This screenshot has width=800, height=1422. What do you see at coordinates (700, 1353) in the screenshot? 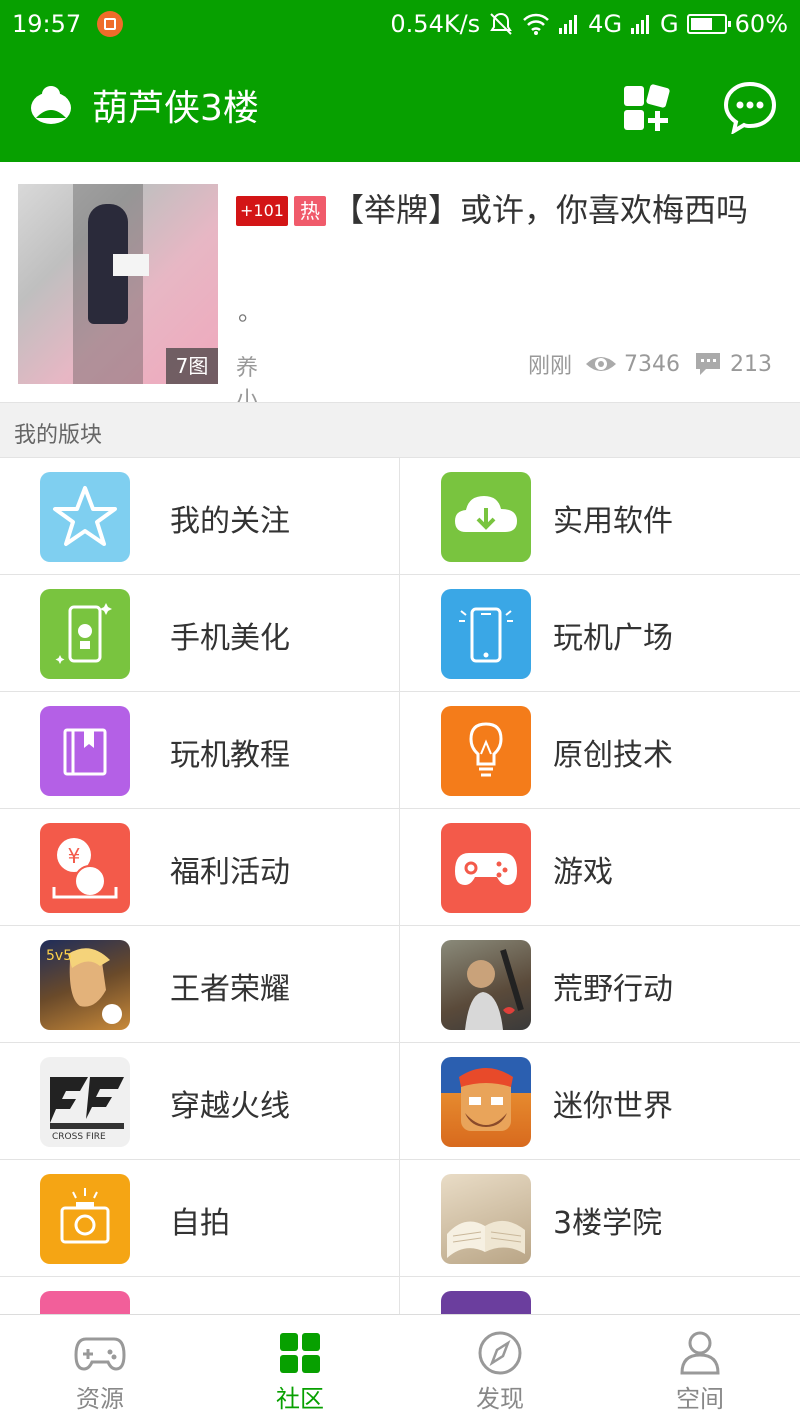
I see `user-tab-icon` at bounding box center [700, 1353].